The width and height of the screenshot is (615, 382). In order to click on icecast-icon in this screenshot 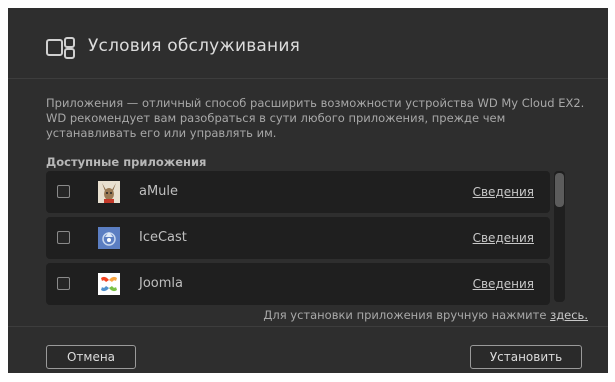, I will do `click(109, 238)`.